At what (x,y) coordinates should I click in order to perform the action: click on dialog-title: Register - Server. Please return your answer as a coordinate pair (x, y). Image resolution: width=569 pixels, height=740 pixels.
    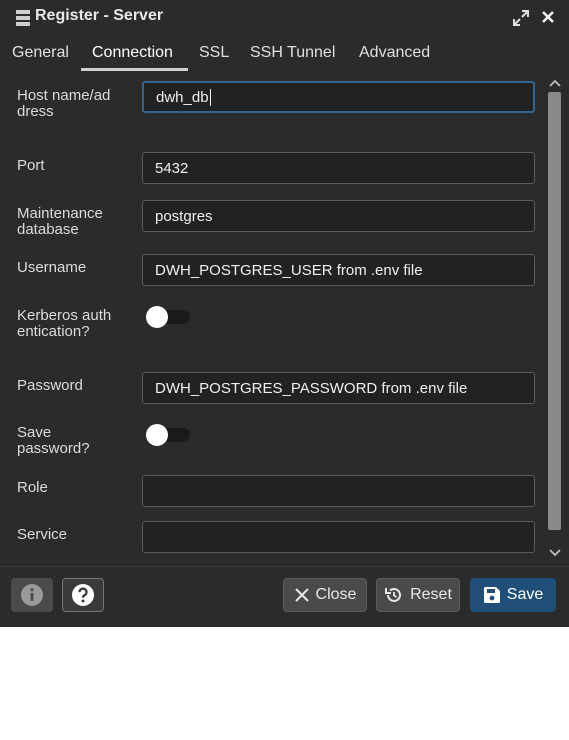
    Looking at the image, I should click on (99, 15).